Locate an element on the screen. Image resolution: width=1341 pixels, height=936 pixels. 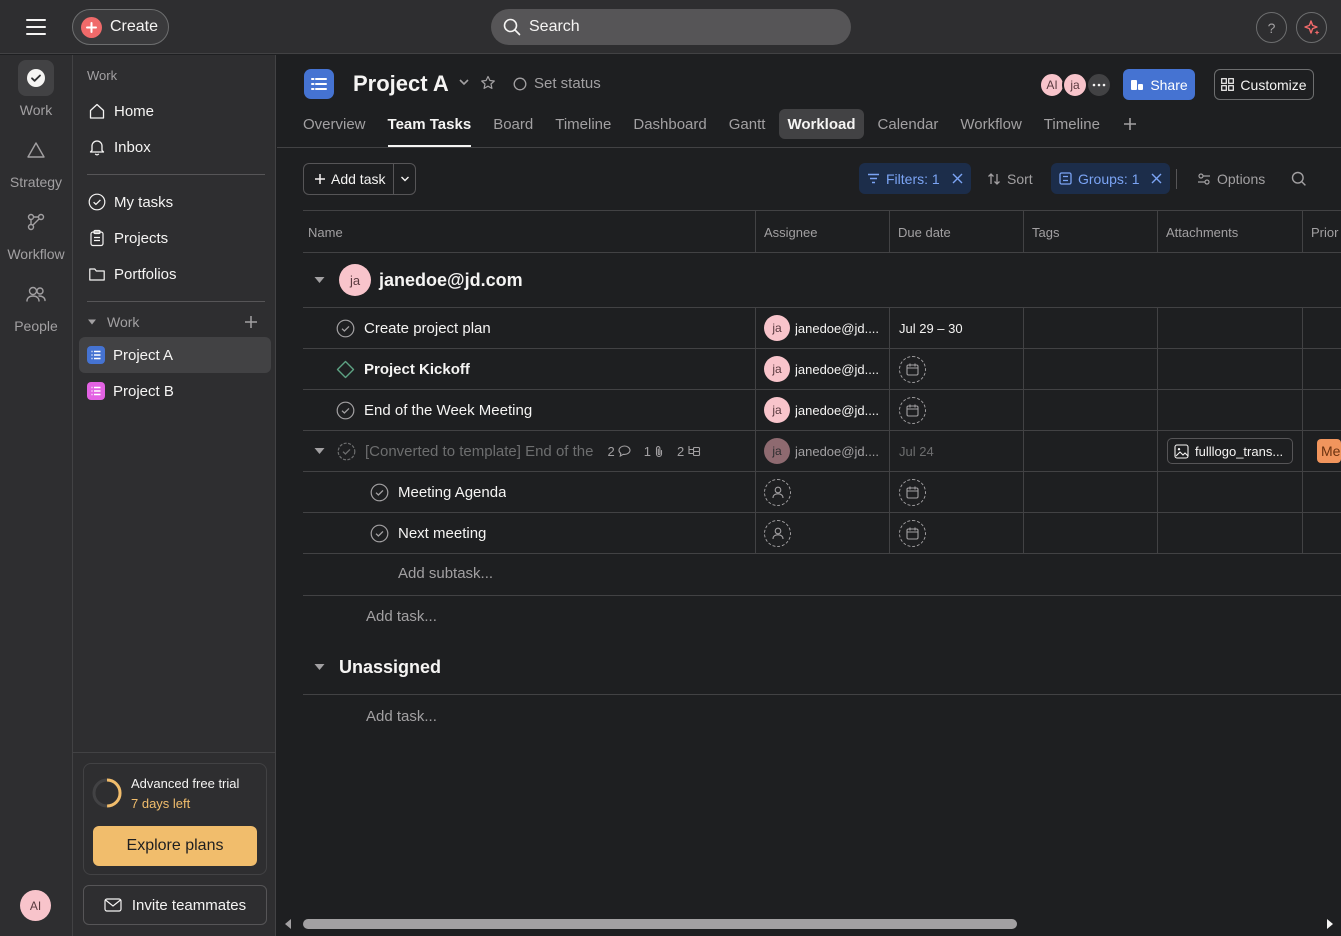
clear-groups-close-icon is located at coordinates (1156, 178).